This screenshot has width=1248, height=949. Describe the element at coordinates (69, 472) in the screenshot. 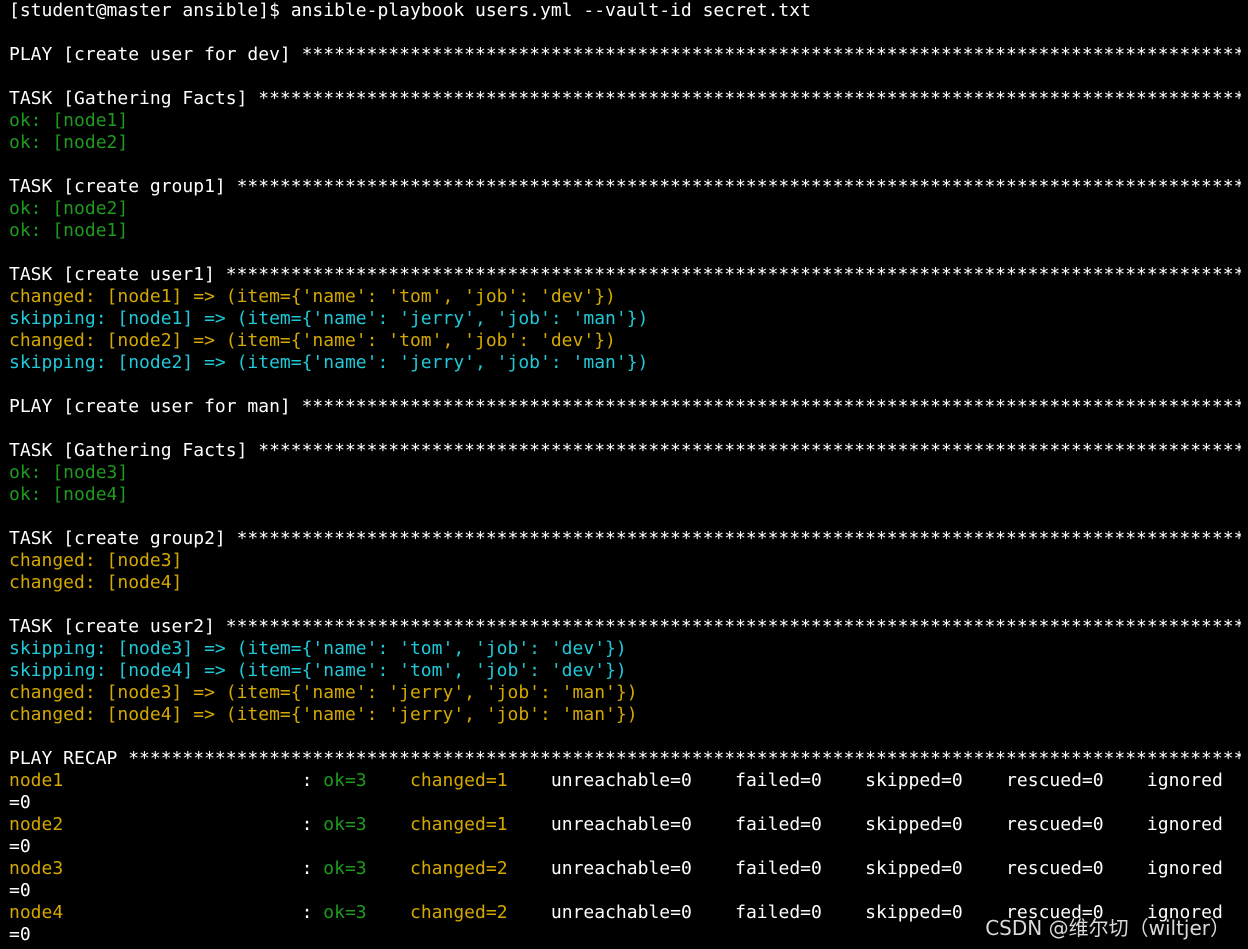

I see `terminal-line: ok: [node3]` at that location.